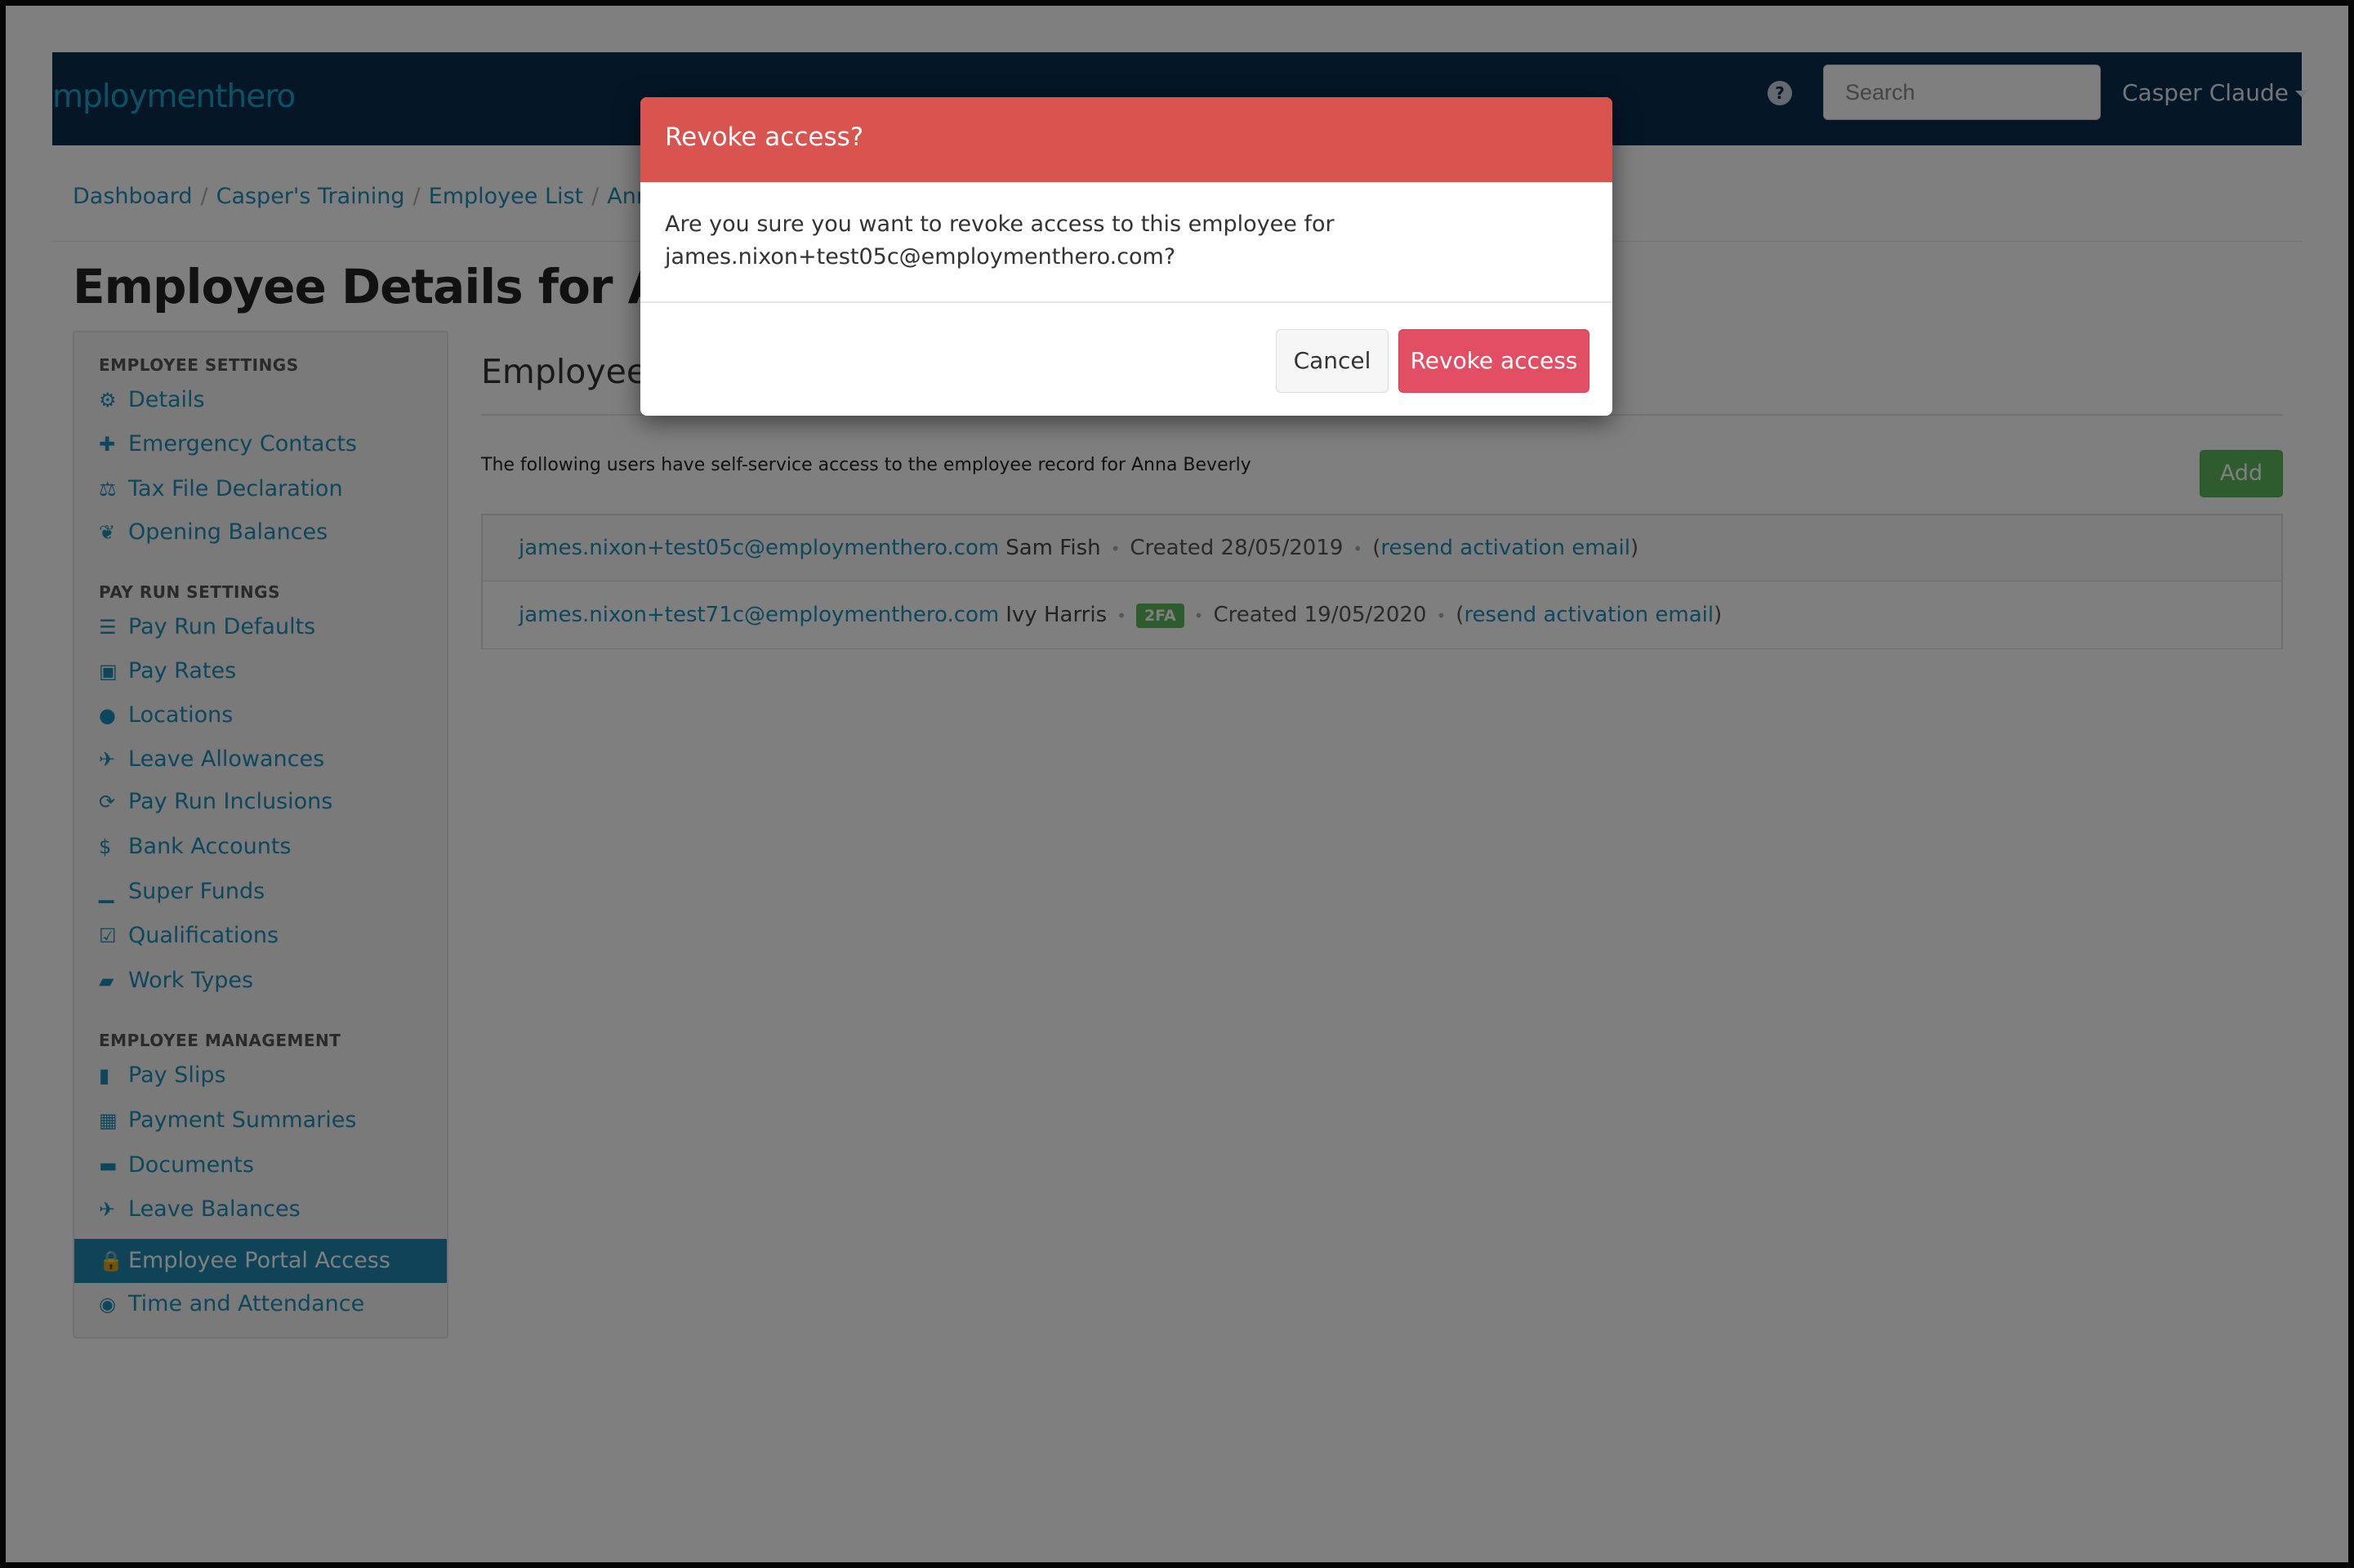  Describe the element at coordinates (1332, 361) in the screenshot. I see `cancel-button: Cancel` at that location.